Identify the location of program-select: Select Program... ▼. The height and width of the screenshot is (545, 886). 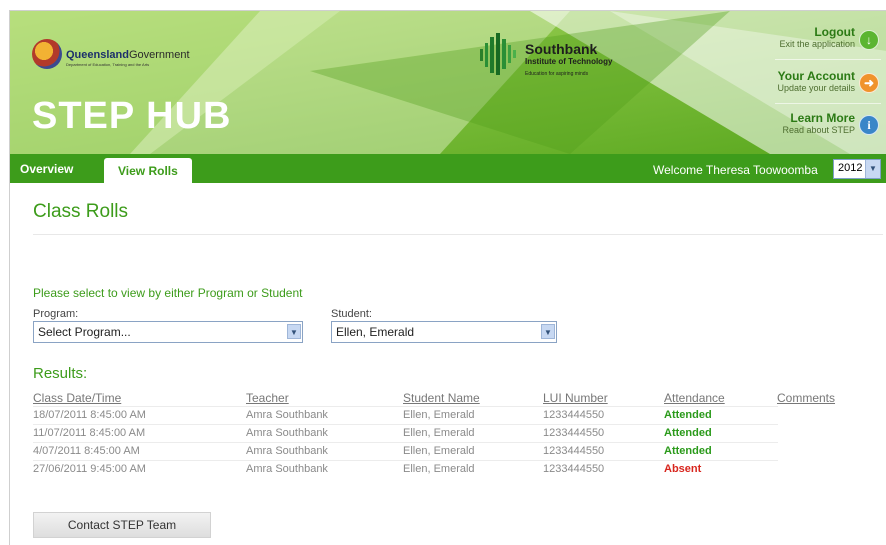
(168, 332).